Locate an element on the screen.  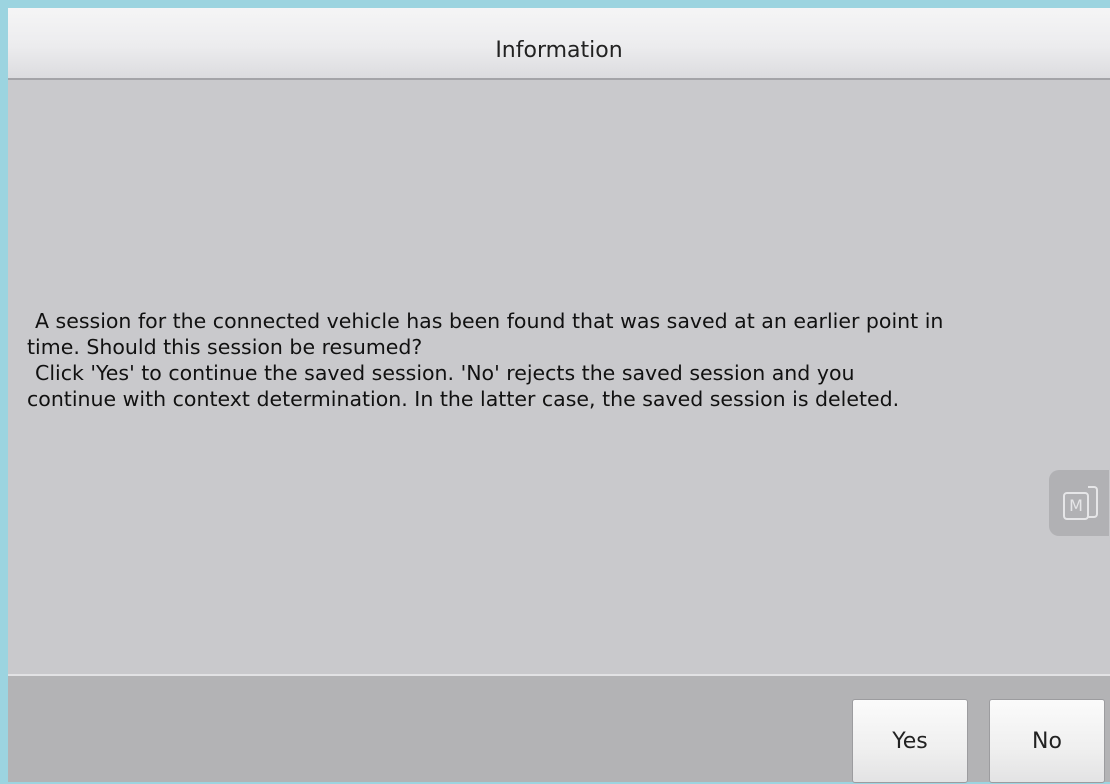
dialog-titlebar: Information is located at coordinates (559, 44).